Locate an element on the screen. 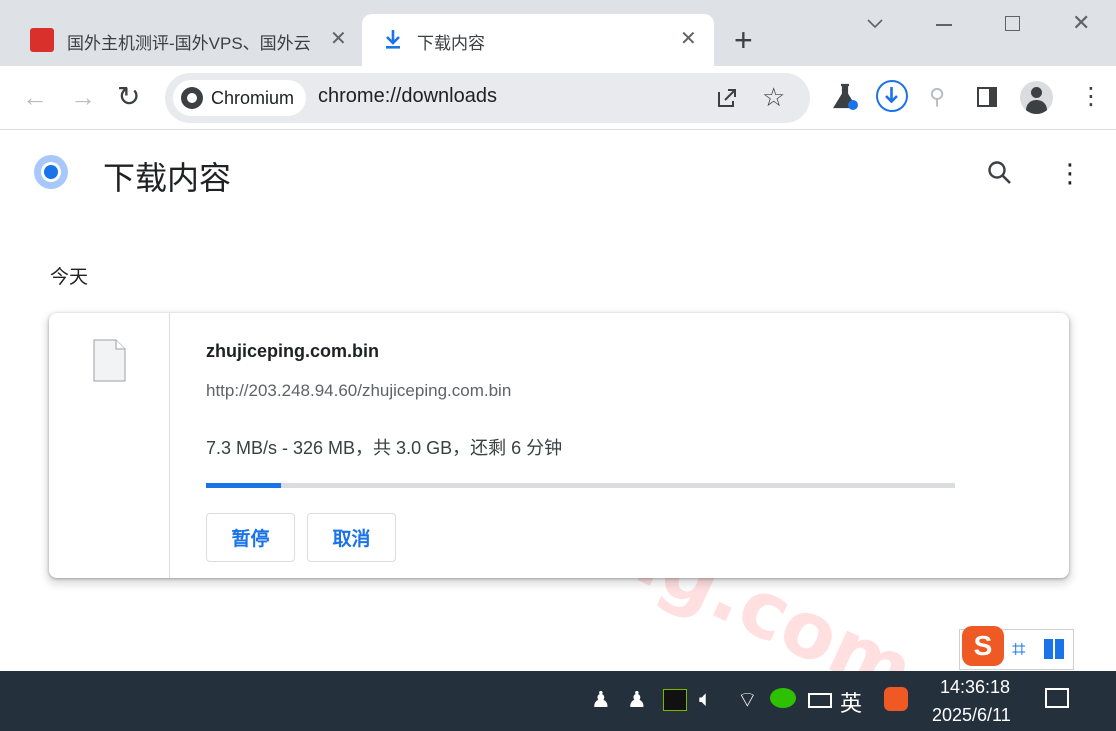 The width and height of the screenshot is (1116, 731). download-file-name: zhujiceping.com.bin is located at coordinates (292, 351).